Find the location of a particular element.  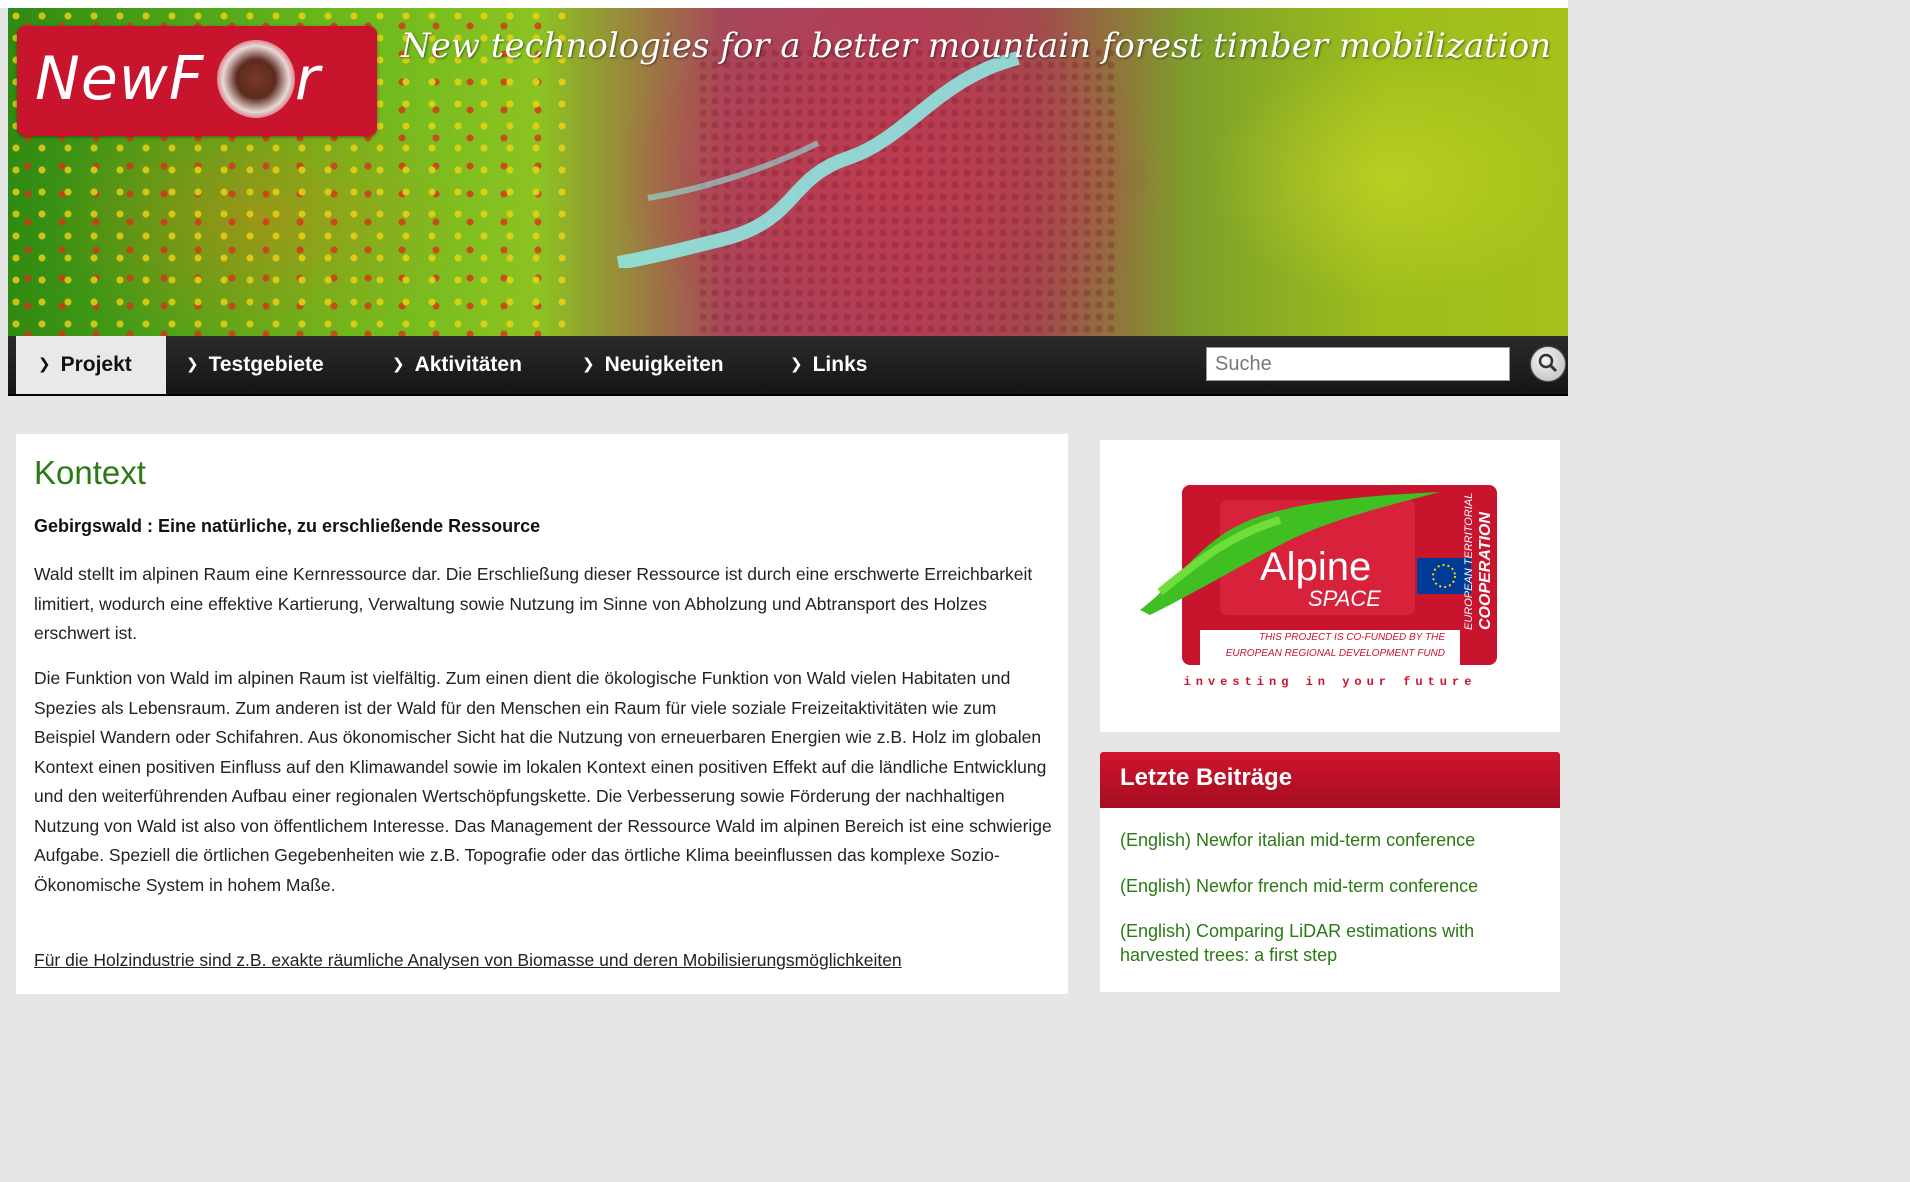

nav-item-aktivitaeten: ❯ Aktivitäten is located at coordinates (457, 365).